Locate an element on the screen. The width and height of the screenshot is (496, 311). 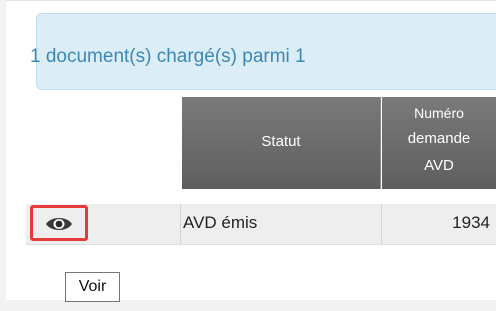
column-header-numero-line-3: AVD is located at coordinates (439, 165).